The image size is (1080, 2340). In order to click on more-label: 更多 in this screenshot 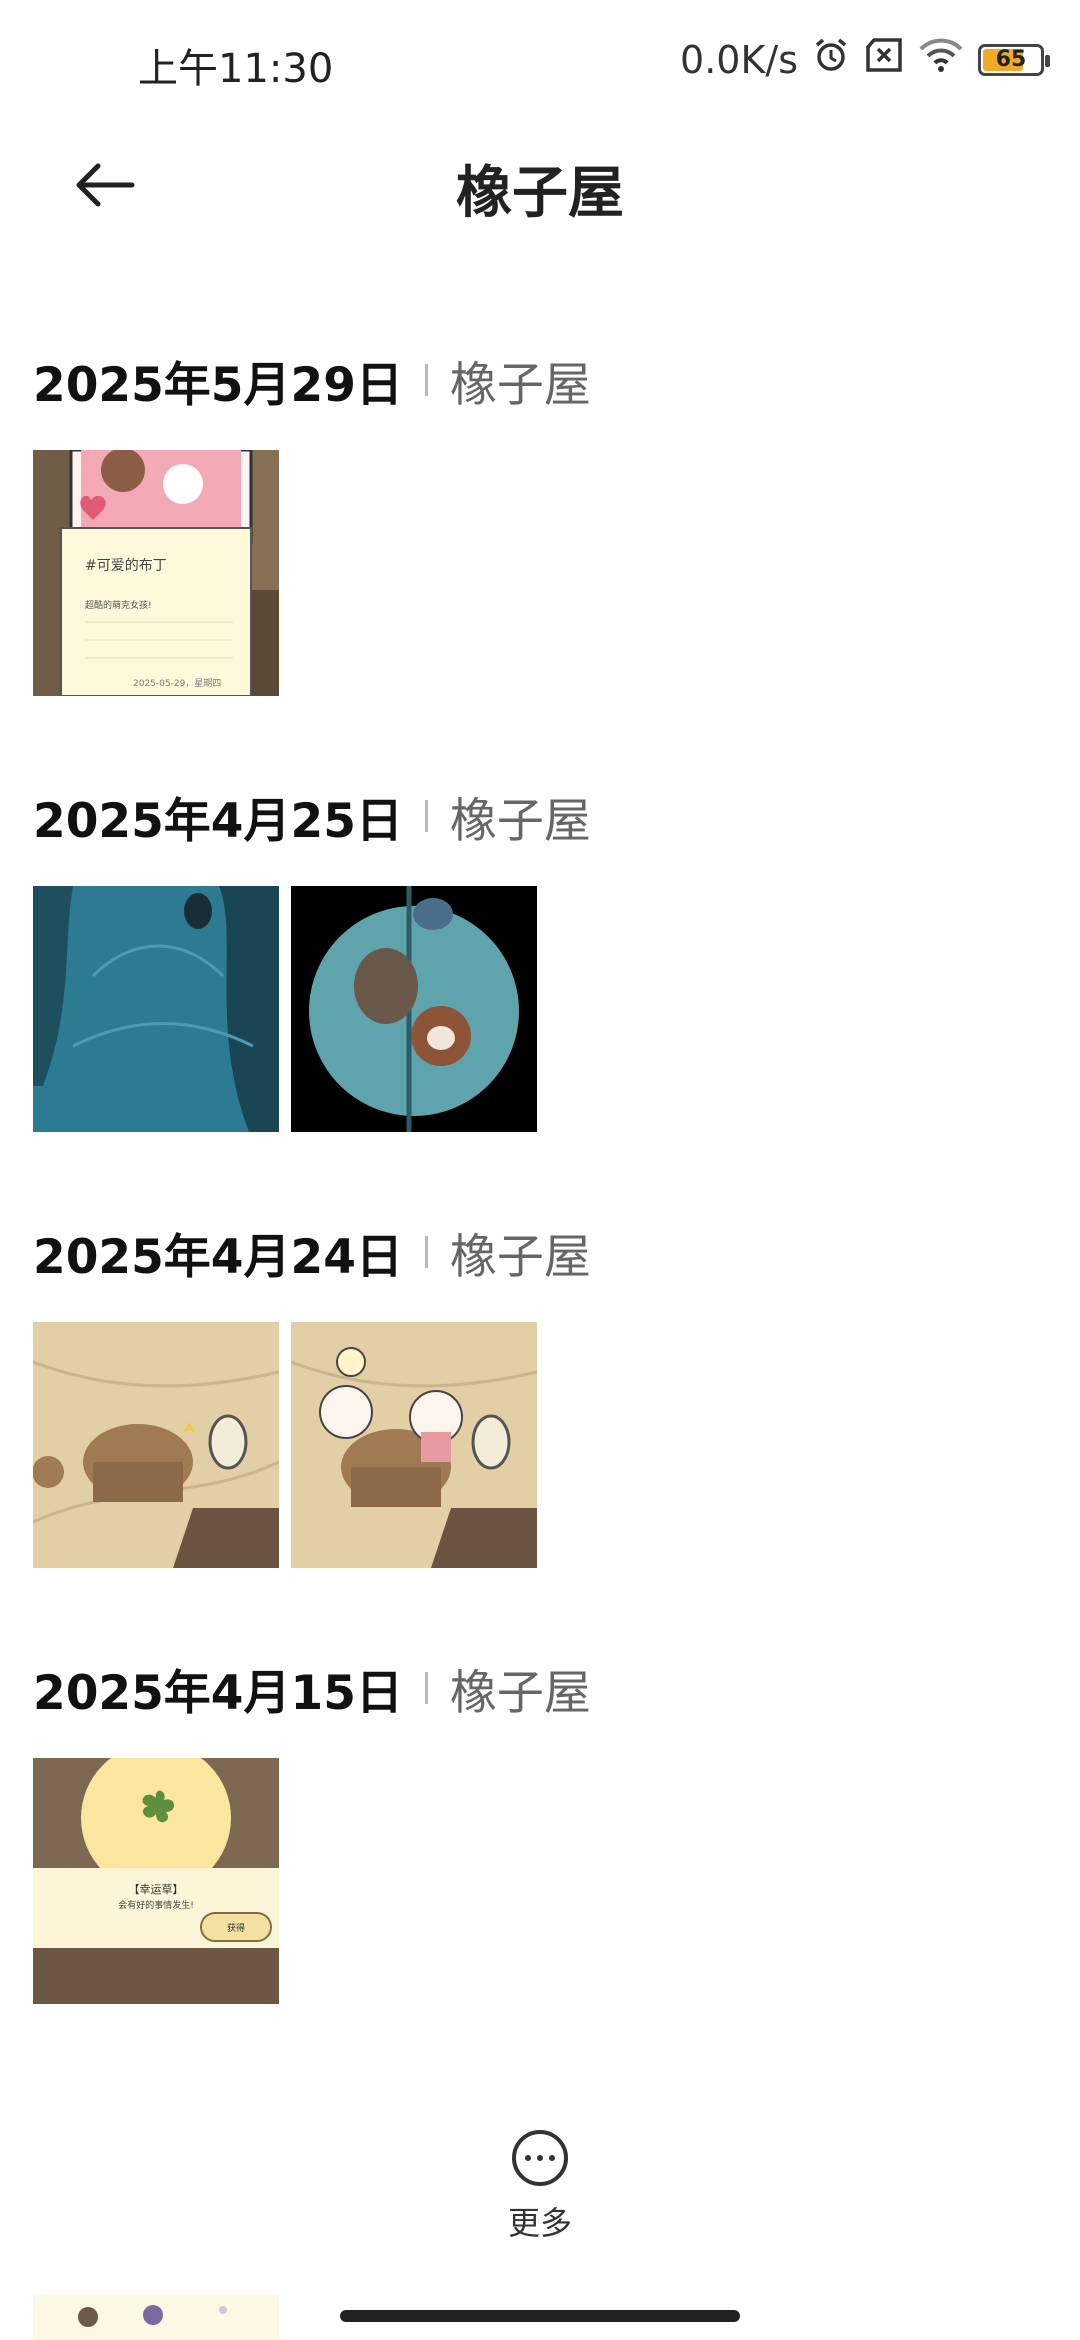, I will do `click(539, 2223)`.